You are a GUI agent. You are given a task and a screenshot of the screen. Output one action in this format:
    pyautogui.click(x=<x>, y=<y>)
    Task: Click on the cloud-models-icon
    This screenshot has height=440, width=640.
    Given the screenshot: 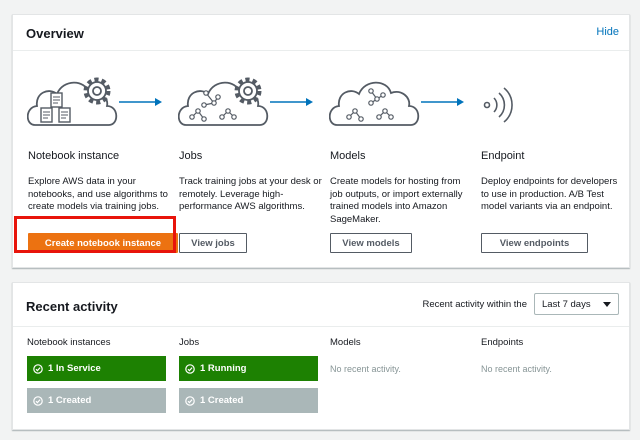 What is the action you would take?
    pyautogui.click(x=396, y=103)
    